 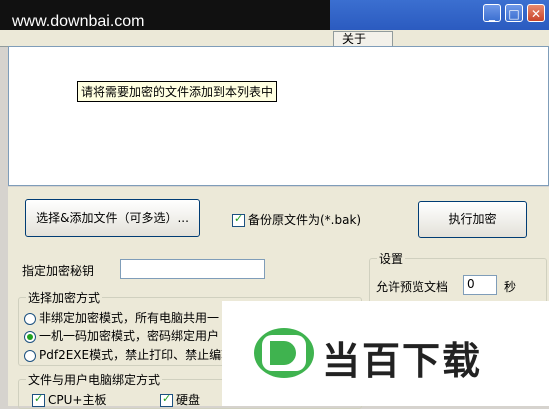 What do you see at coordinates (38, 399) in the screenshot?
I see `binding-cpu-checkbox` at bounding box center [38, 399].